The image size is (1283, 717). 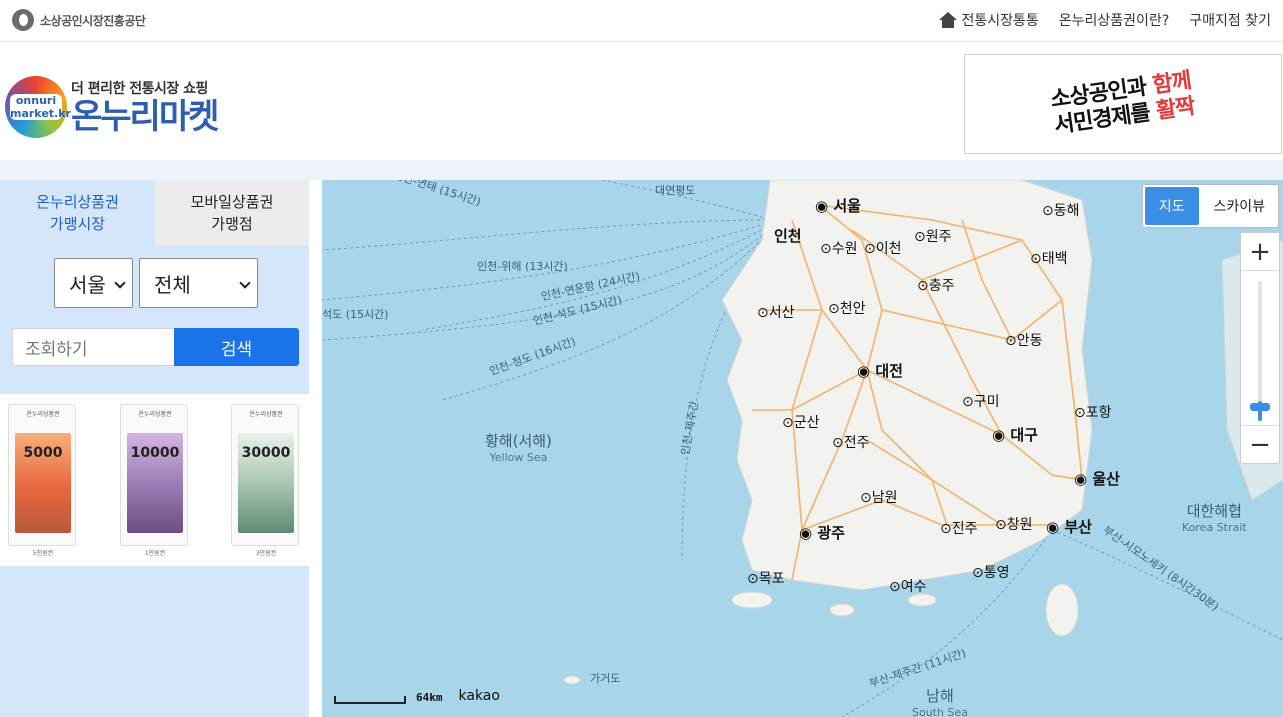 I want to click on region-filters: 서울 전체, so click(x=156, y=283).